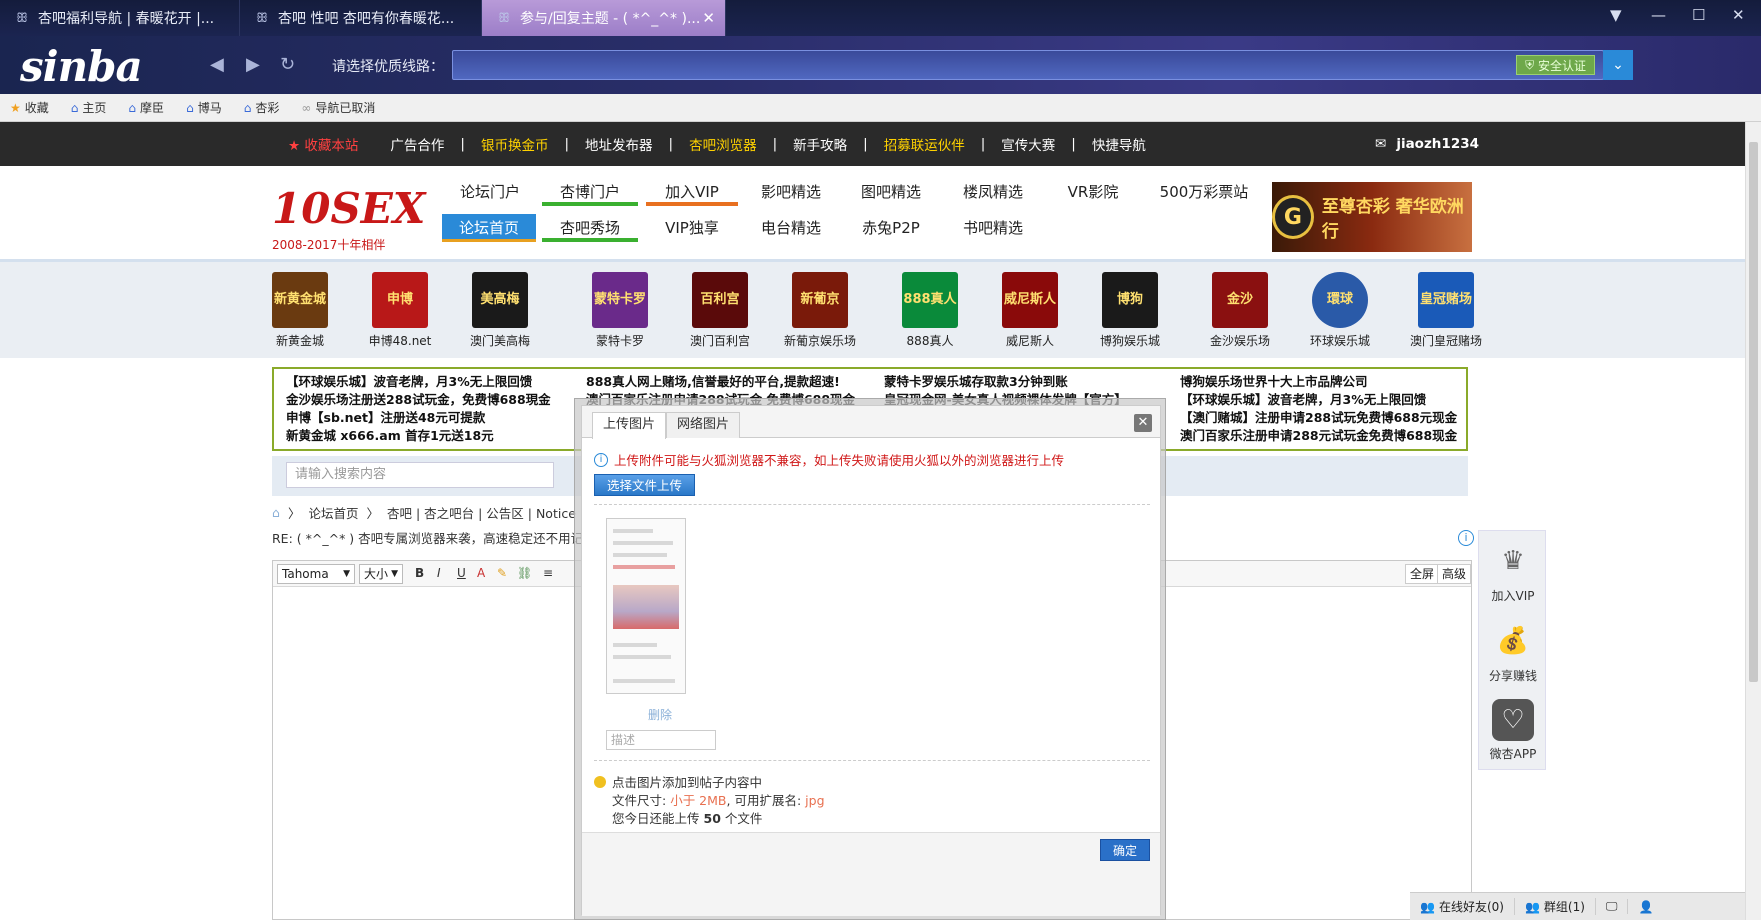 This screenshot has width=1761, height=920. I want to click on forward-icon: ▶, so click(253, 64).